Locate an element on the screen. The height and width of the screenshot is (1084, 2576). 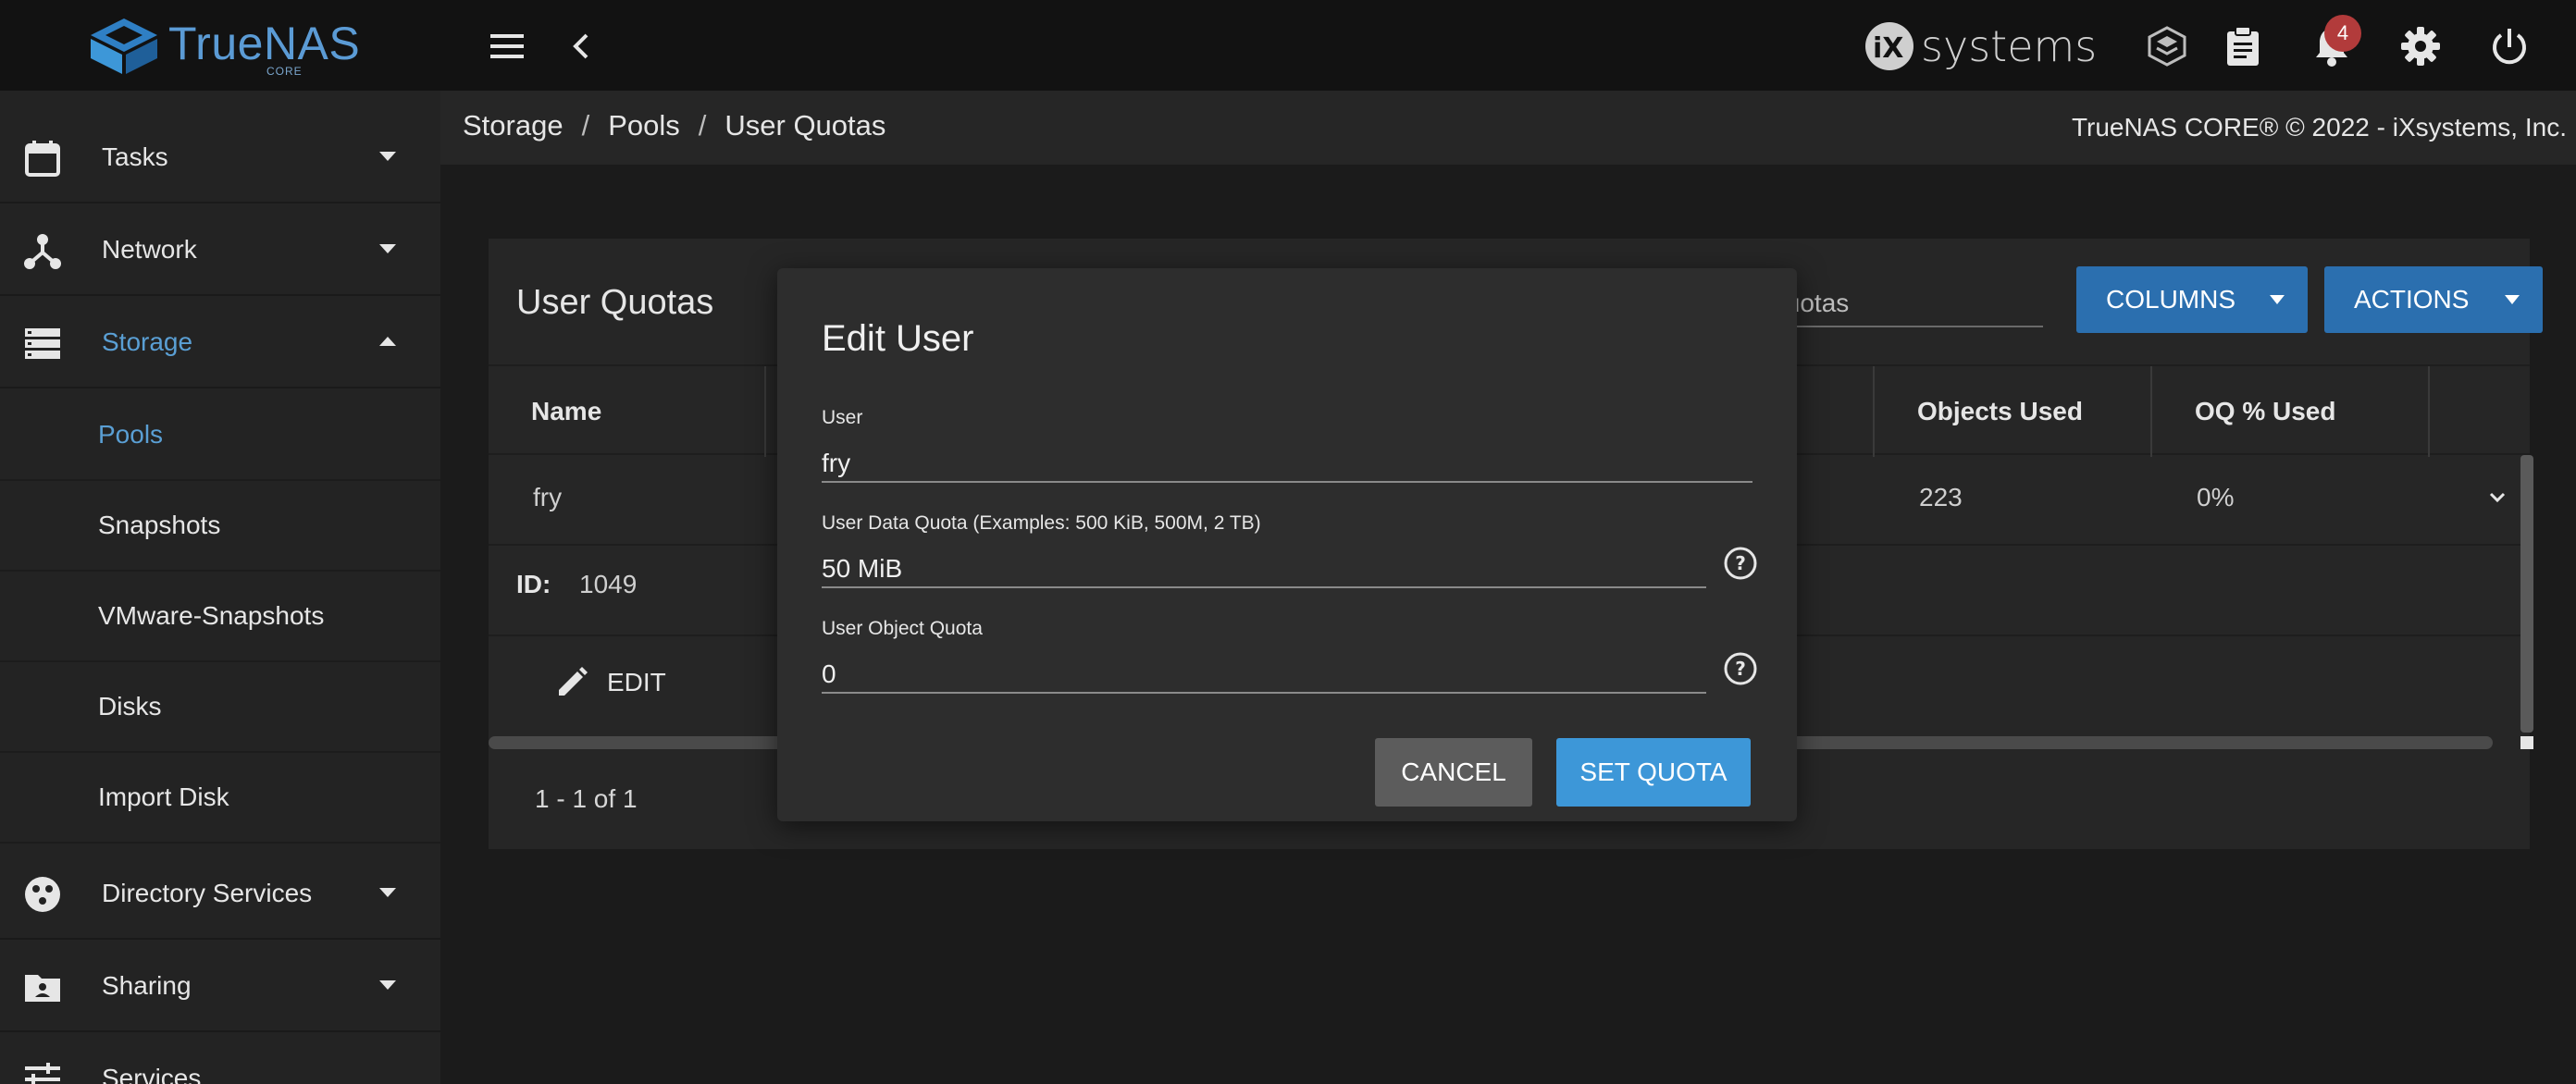
edit-button: EDIT is located at coordinates (610, 682).